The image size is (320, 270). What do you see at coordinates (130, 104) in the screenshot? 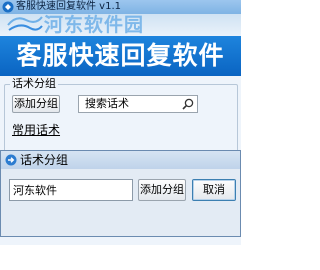
I see `search-input` at bounding box center [130, 104].